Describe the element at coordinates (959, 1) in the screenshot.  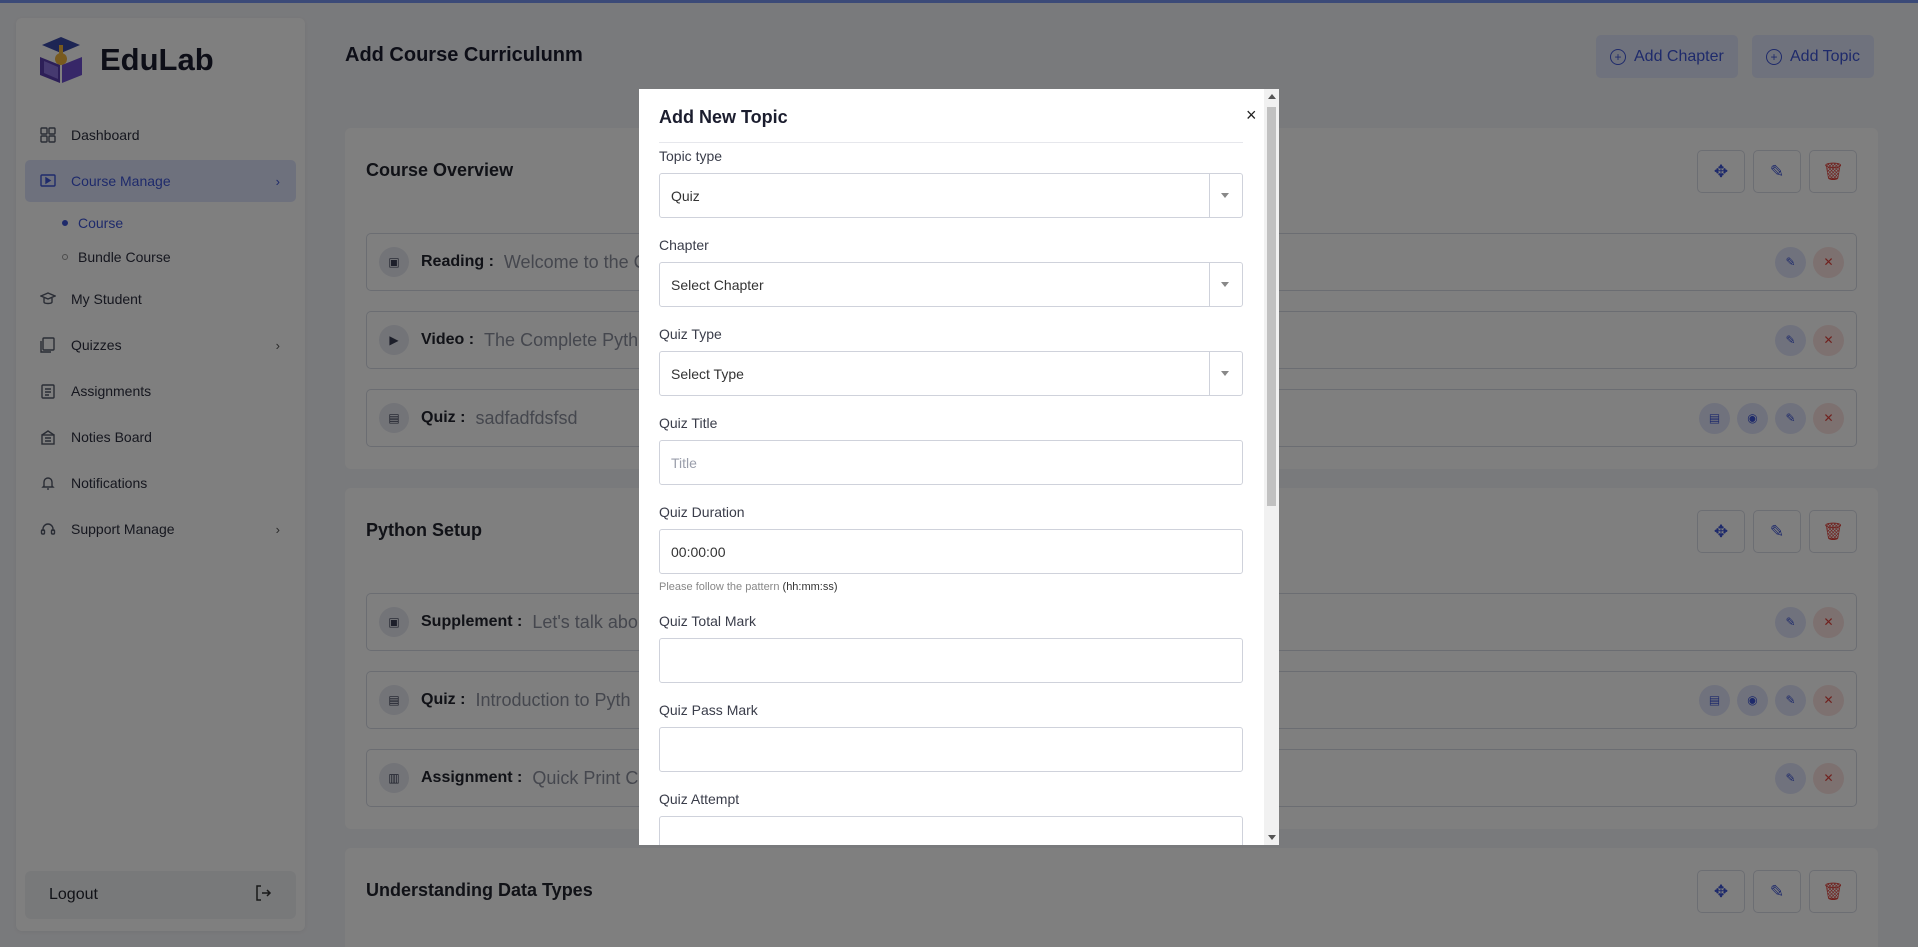
I see `top-accent-line` at that location.